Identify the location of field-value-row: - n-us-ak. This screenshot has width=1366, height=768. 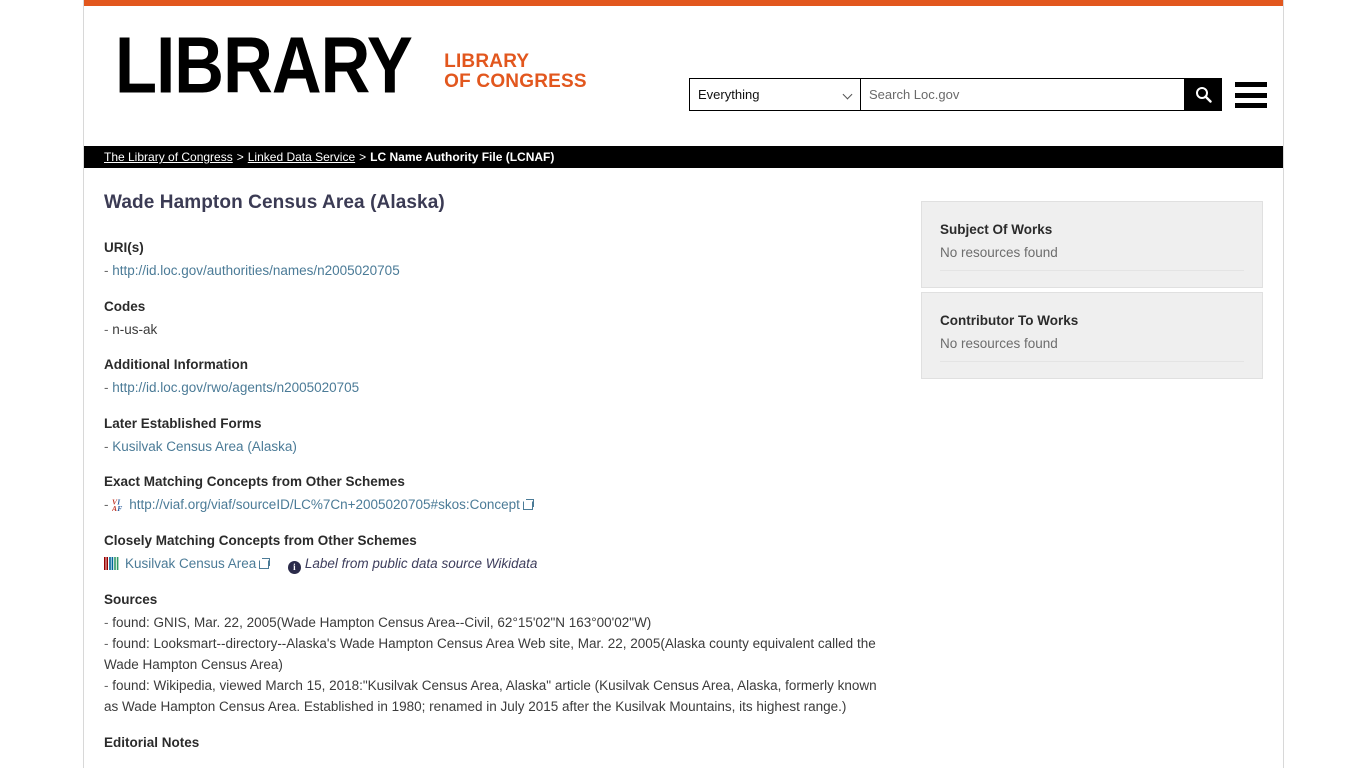
(499, 330).